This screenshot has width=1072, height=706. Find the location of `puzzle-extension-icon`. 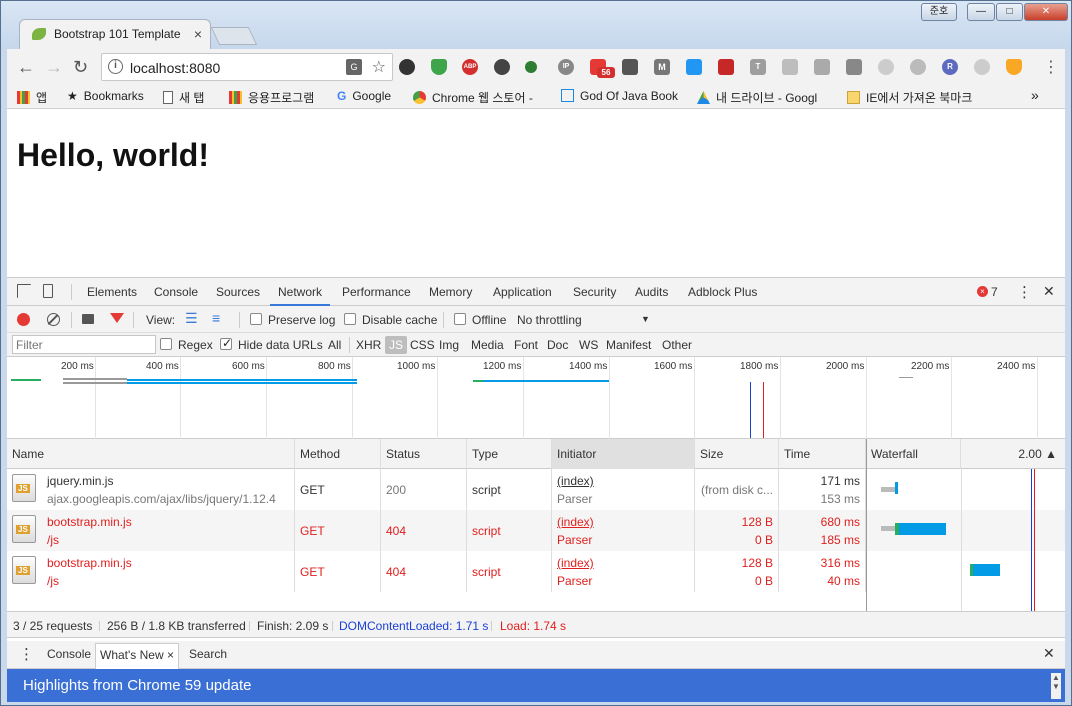

puzzle-extension-icon is located at coordinates (822, 67).